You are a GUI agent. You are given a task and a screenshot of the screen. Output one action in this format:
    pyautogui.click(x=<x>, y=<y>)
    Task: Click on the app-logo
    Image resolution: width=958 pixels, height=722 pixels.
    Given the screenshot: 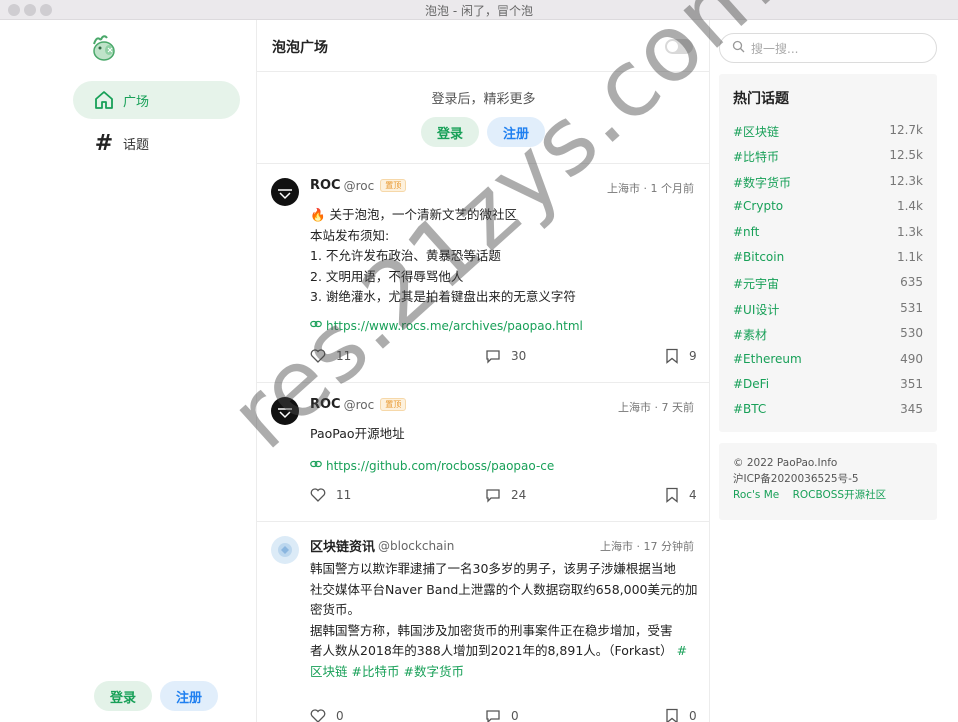 What is the action you would take?
    pyautogui.click(x=104, y=48)
    